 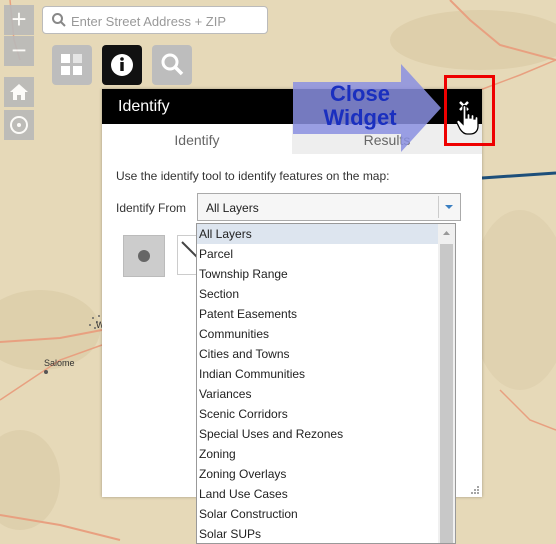 I want to click on draw-point-button, so click(x=144, y=256).